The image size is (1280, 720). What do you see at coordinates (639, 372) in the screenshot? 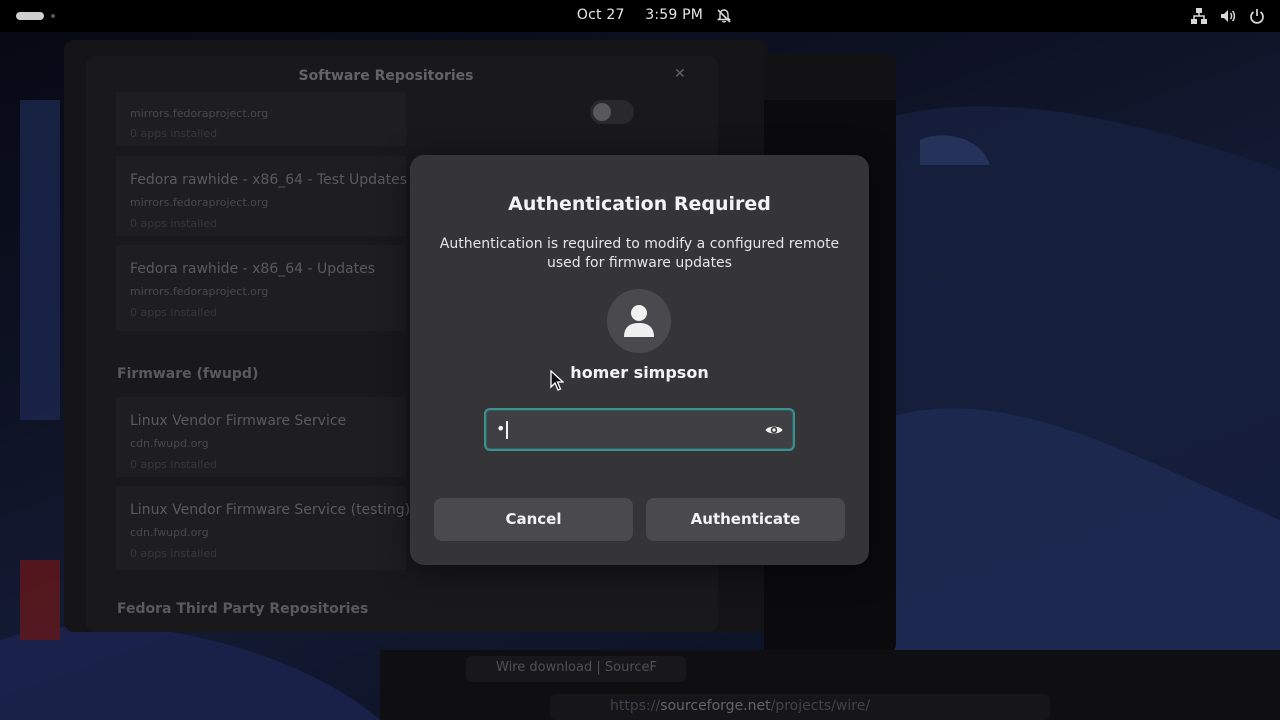
I see `user-name: homer simpson` at bounding box center [639, 372].